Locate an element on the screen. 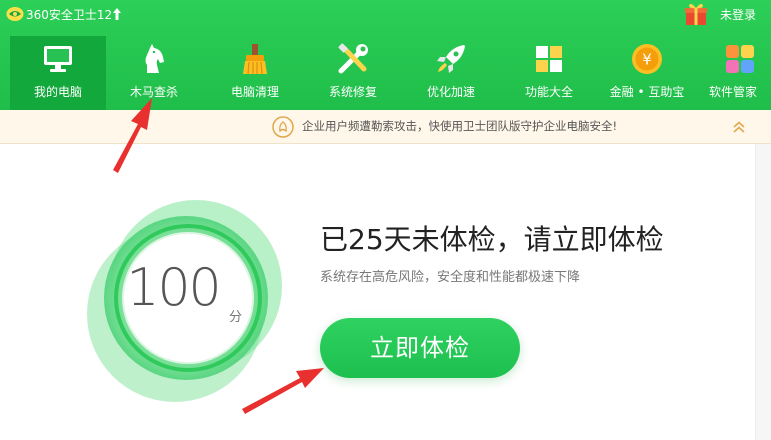  status-subline: 系统存在高危风险，安全度和性能都极速下降 is located at coordinates (450, 277).